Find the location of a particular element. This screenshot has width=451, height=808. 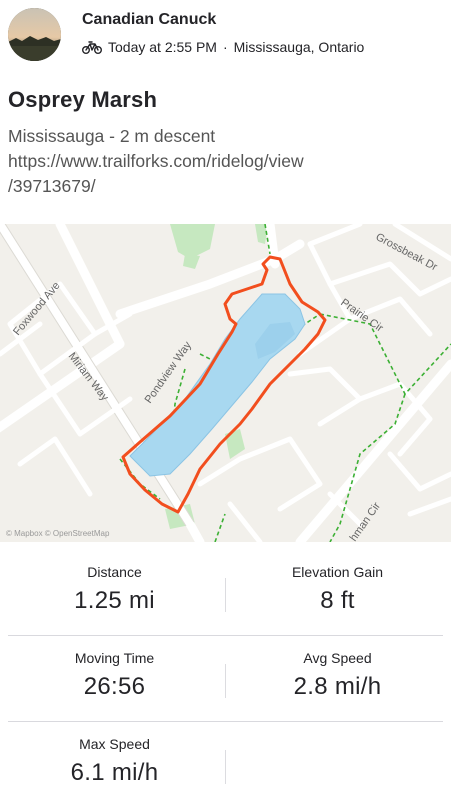

stats-row: Distance 1.25 mi Elevation Gain 8 ft is located at coordinates (225, 593).